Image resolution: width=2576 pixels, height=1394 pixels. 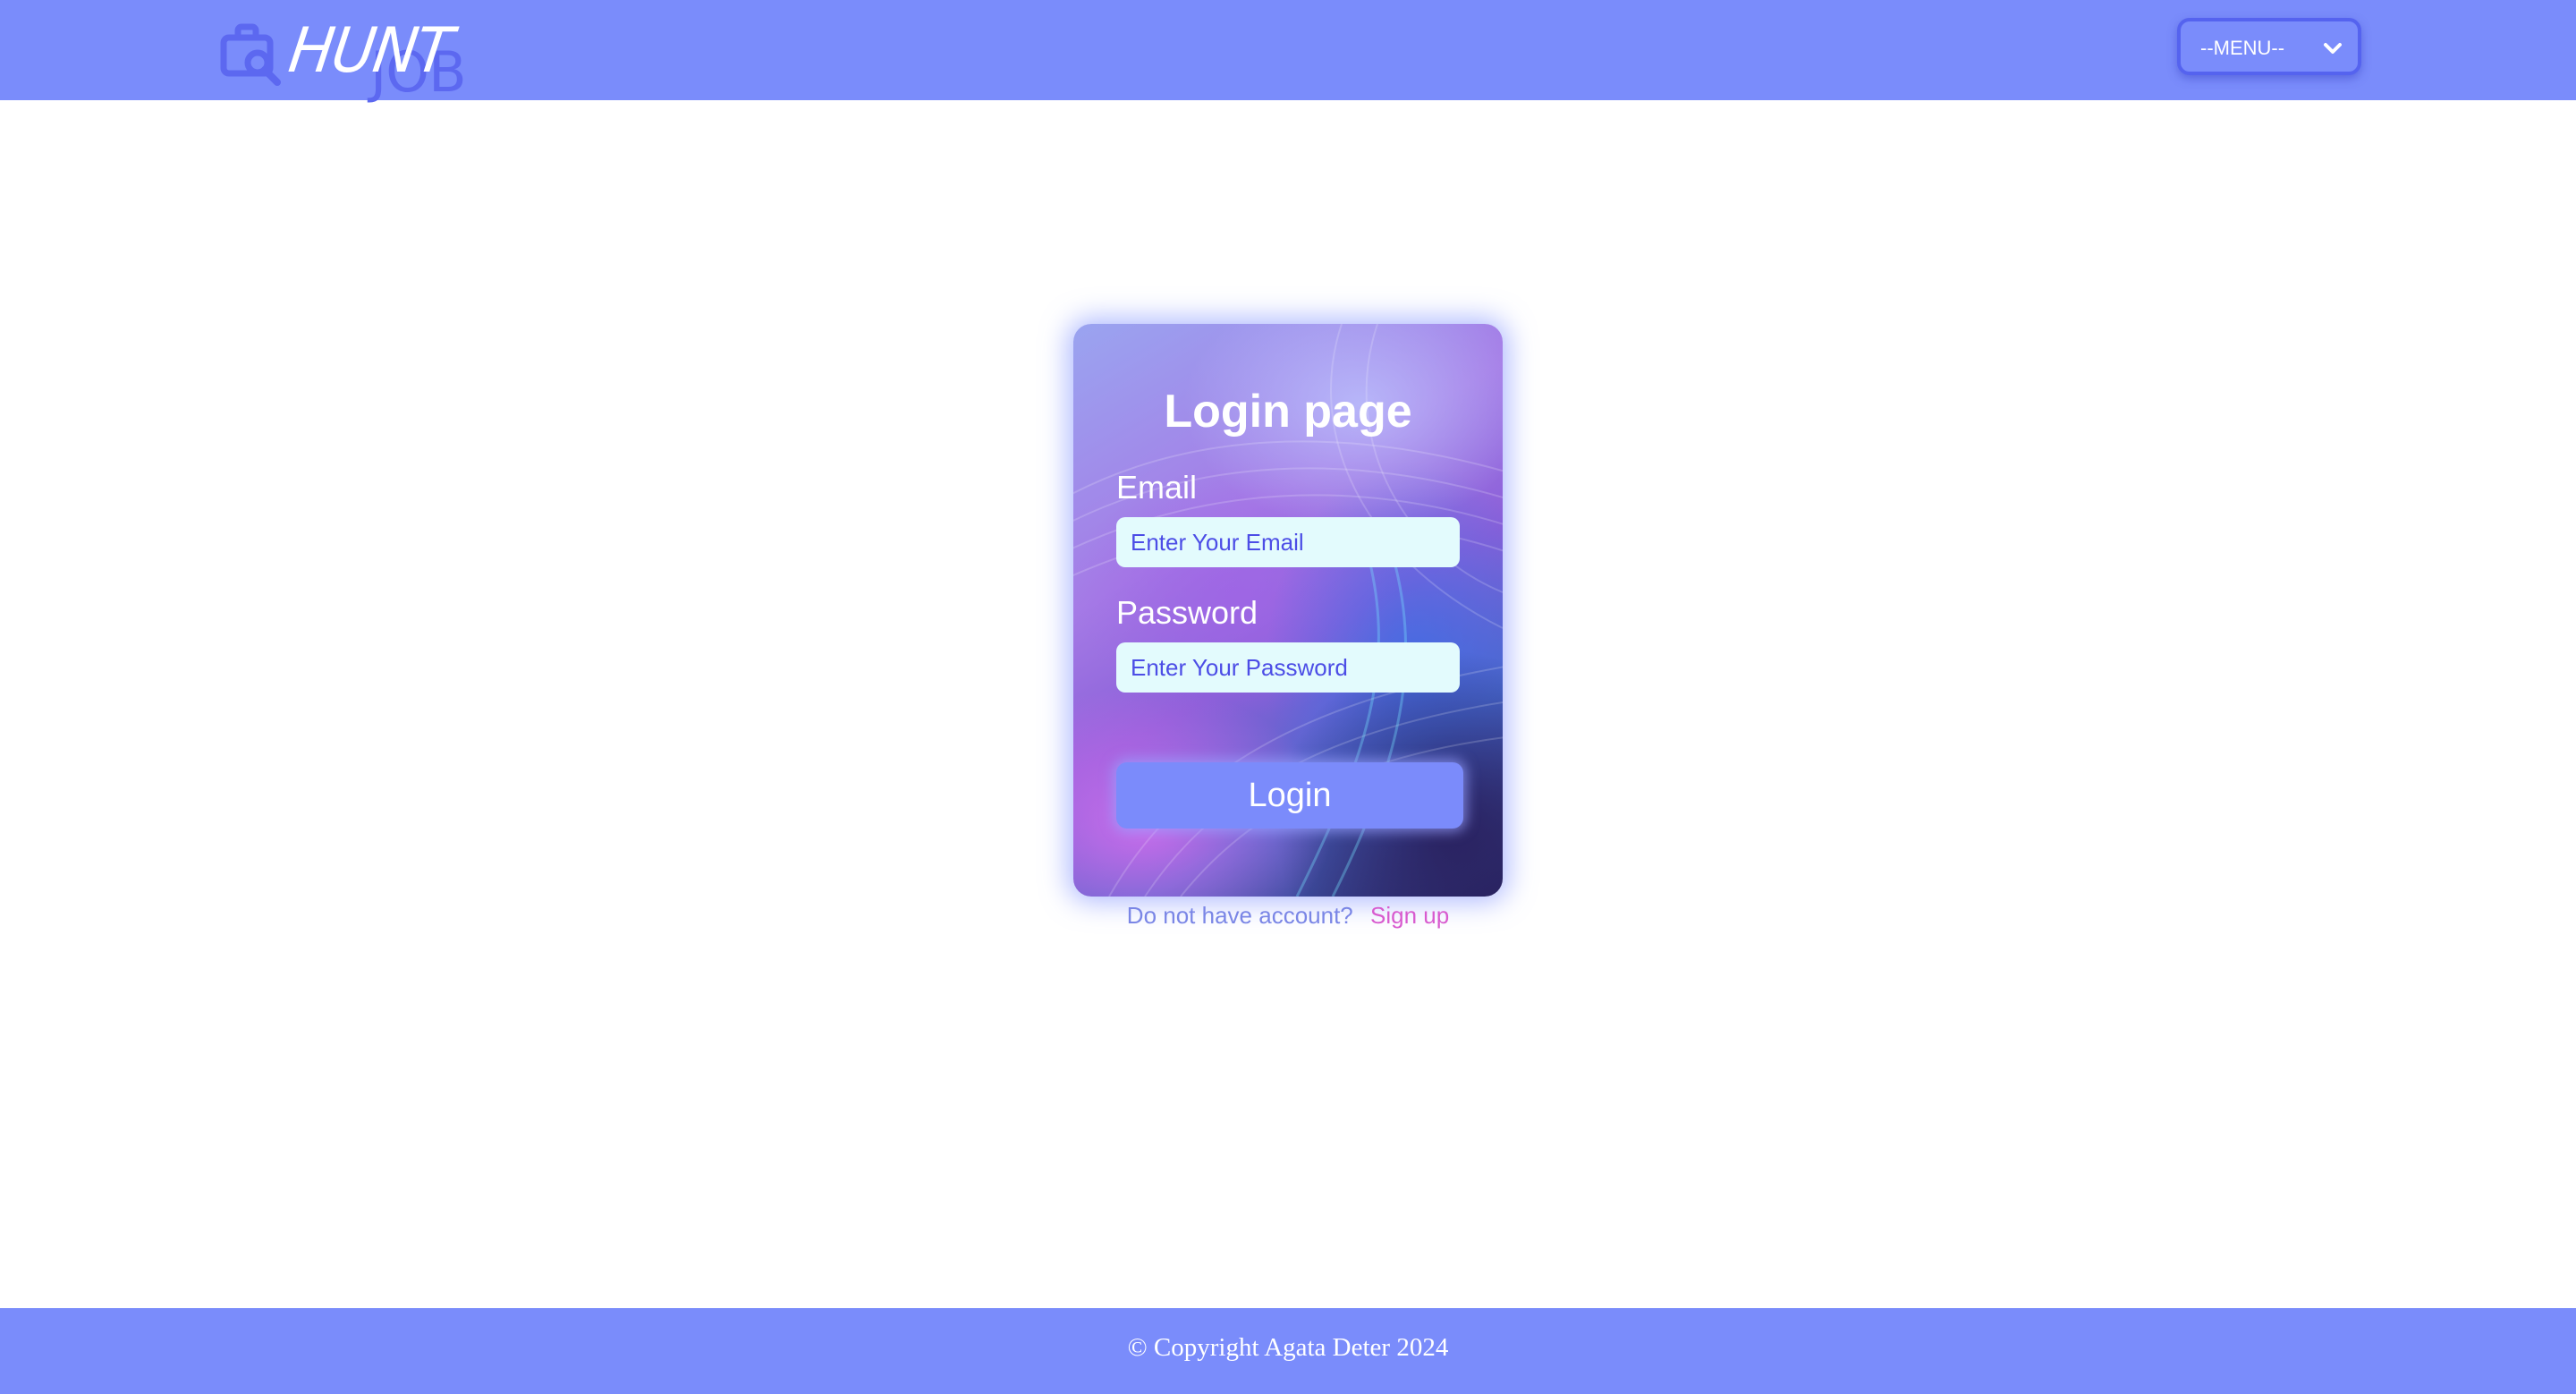 What do you see at coordinates (250, 54) in the screenshot?
I see `briefcase-search-icon` at bounding box center [250, 54].